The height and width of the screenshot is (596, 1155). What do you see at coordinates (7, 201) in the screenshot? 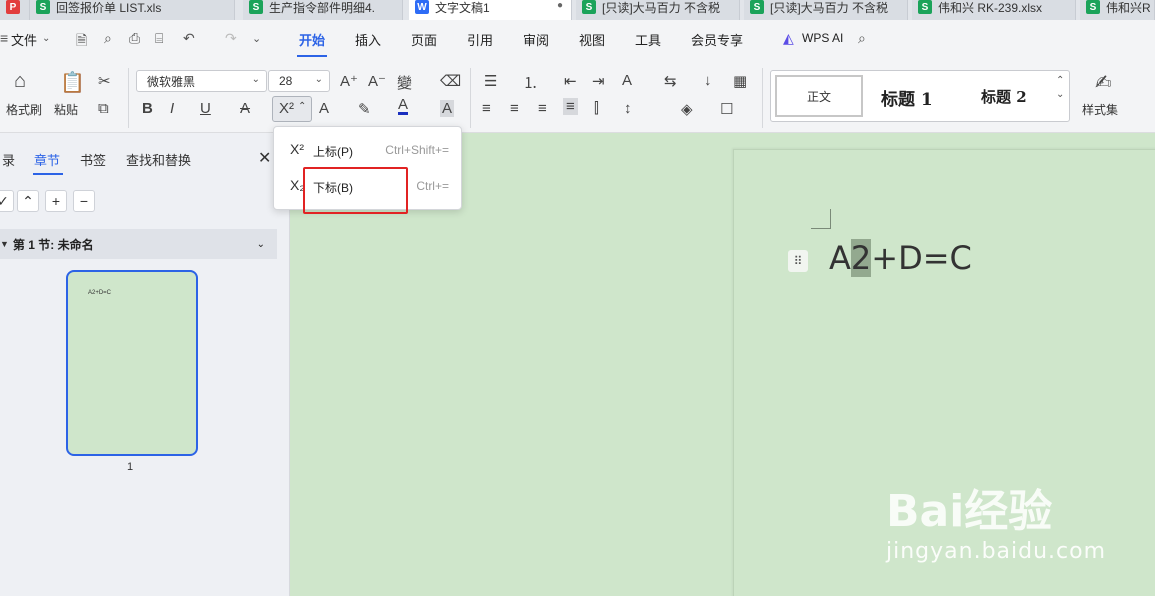
I see `collapse-button: ✓` at bounding box center [7, 201].